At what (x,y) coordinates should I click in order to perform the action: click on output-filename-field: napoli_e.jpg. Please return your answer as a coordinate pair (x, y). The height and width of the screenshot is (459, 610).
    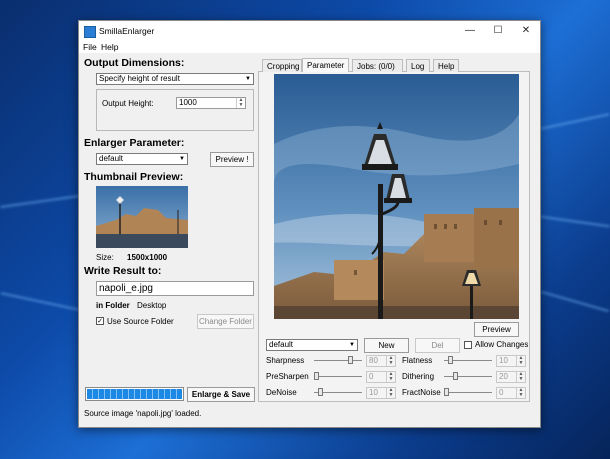
    Looking at the image, I should click on (175, 288).